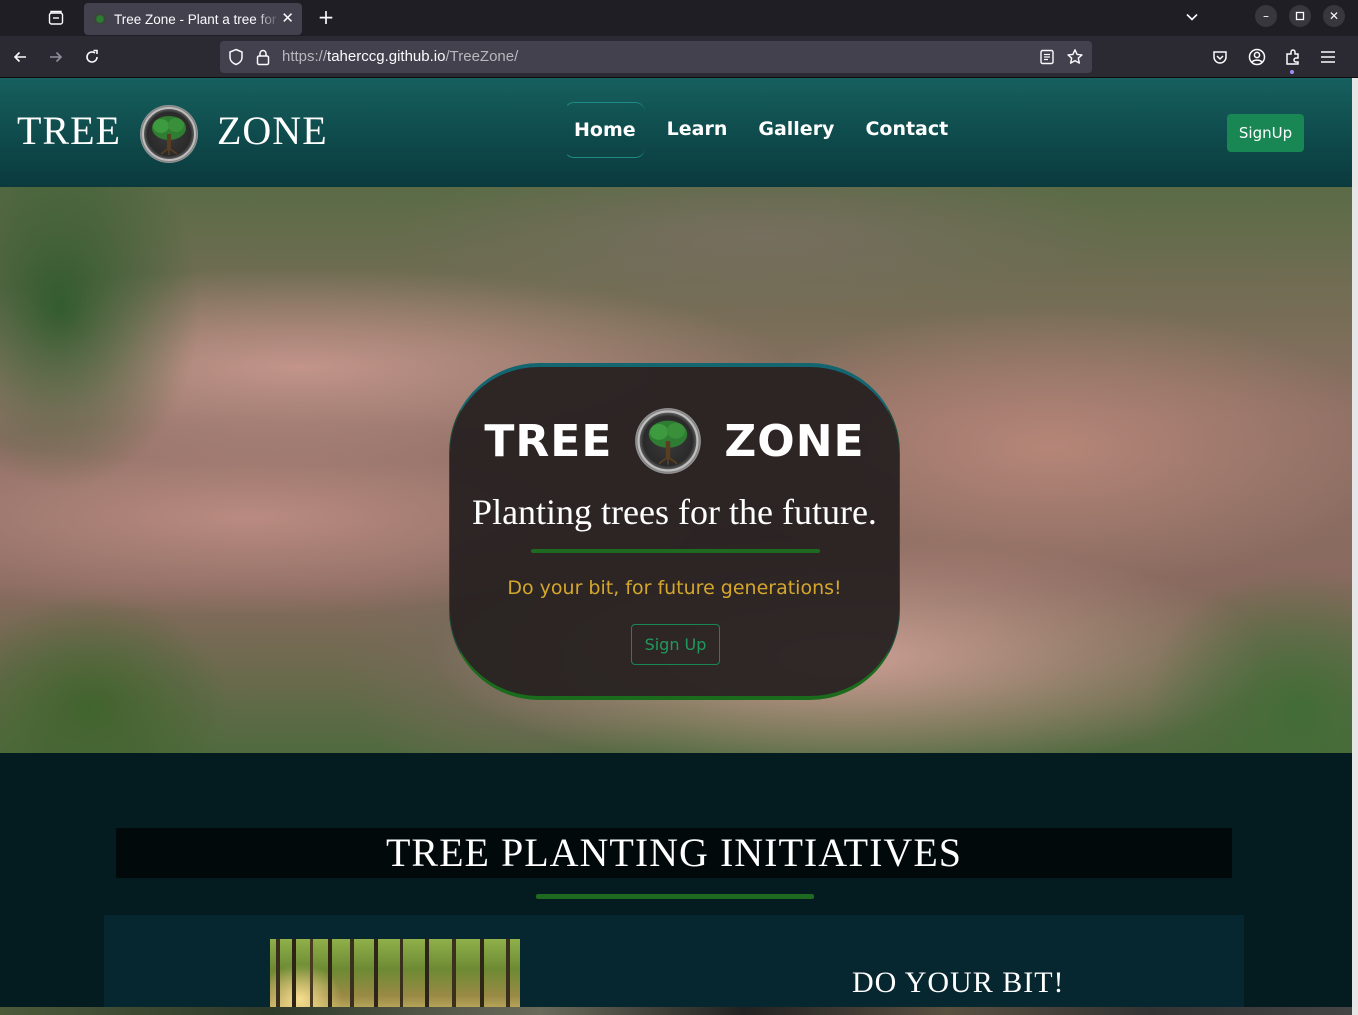 The image size is (1358, 1015). Describe the element at coordinates (1266, 16) in the screenshot. I see `minimize-window-icon: –` at that location.